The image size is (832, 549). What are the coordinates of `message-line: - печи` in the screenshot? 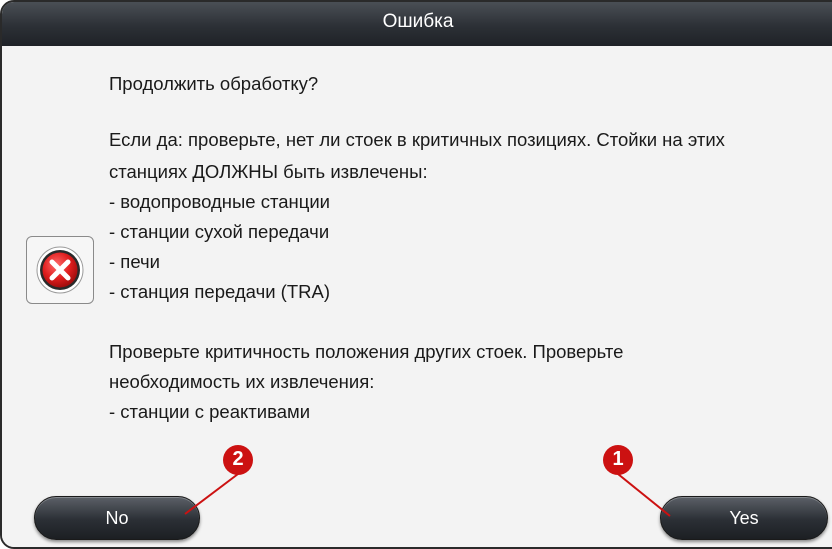 It's located at (134, 261).